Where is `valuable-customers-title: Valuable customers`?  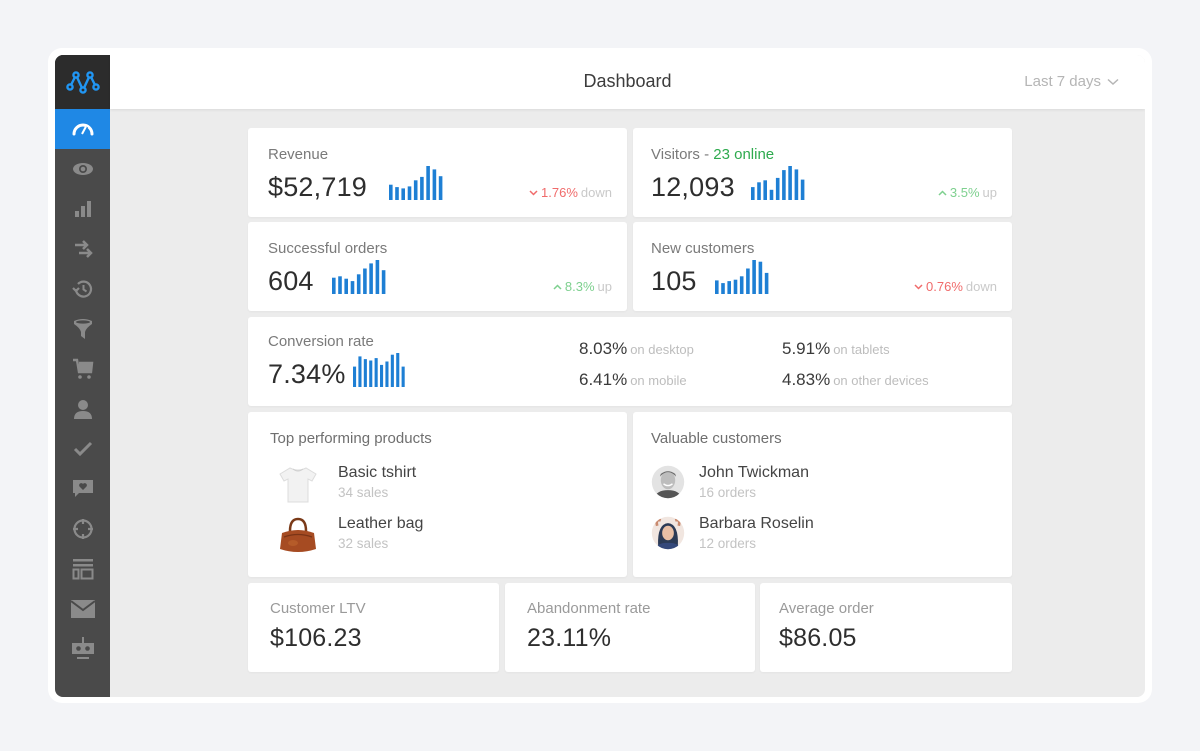
valuable-customers-title: Valuable customers is located at coordinates (716, 438).